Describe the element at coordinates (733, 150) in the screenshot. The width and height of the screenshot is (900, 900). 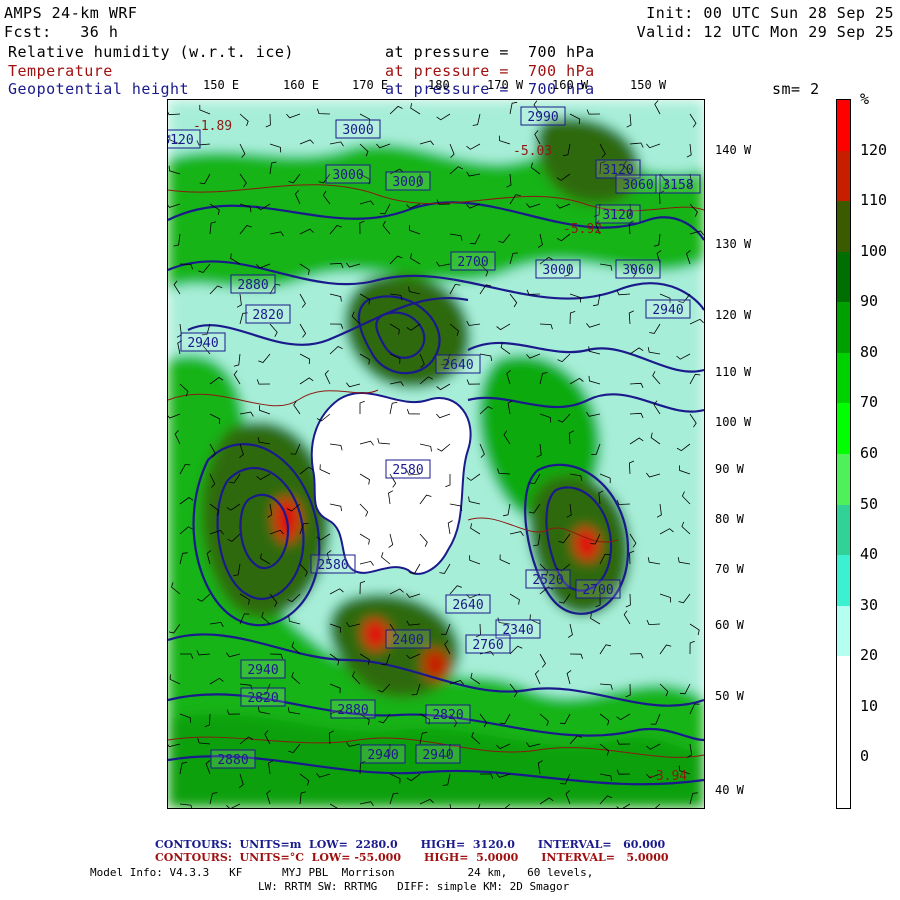
I see `lon-side-label: 140 W` at that location.